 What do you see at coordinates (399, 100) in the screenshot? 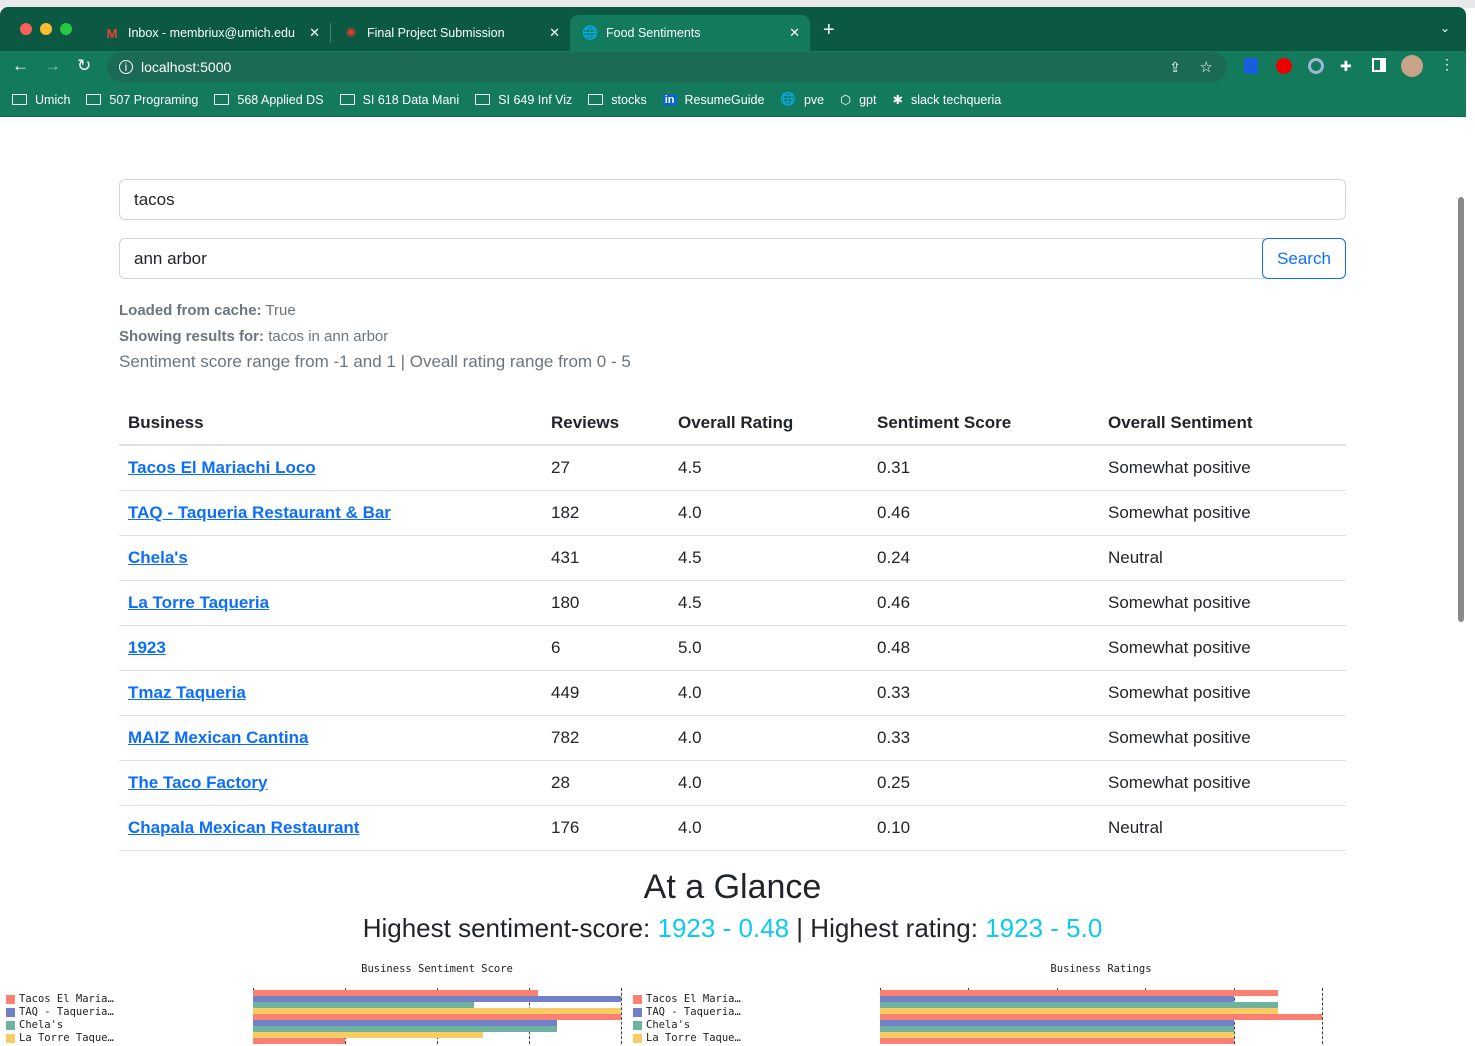
I see `bookmark-si-618-data-mani: SI 618 Data Mani` at bounding box center [399, 100].